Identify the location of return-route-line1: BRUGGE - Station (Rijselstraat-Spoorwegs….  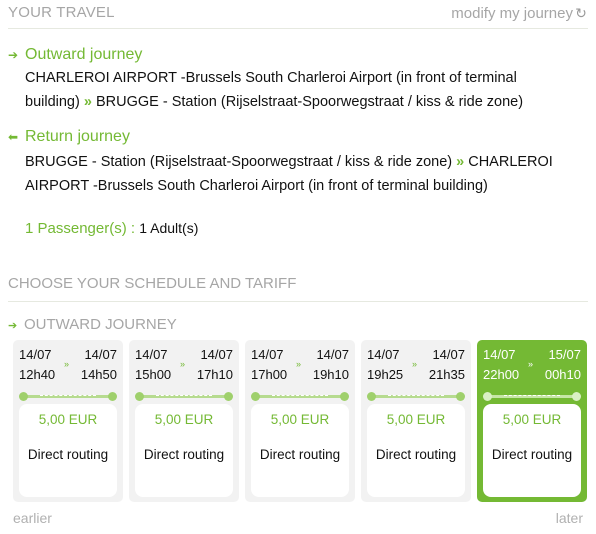
(305, 162).